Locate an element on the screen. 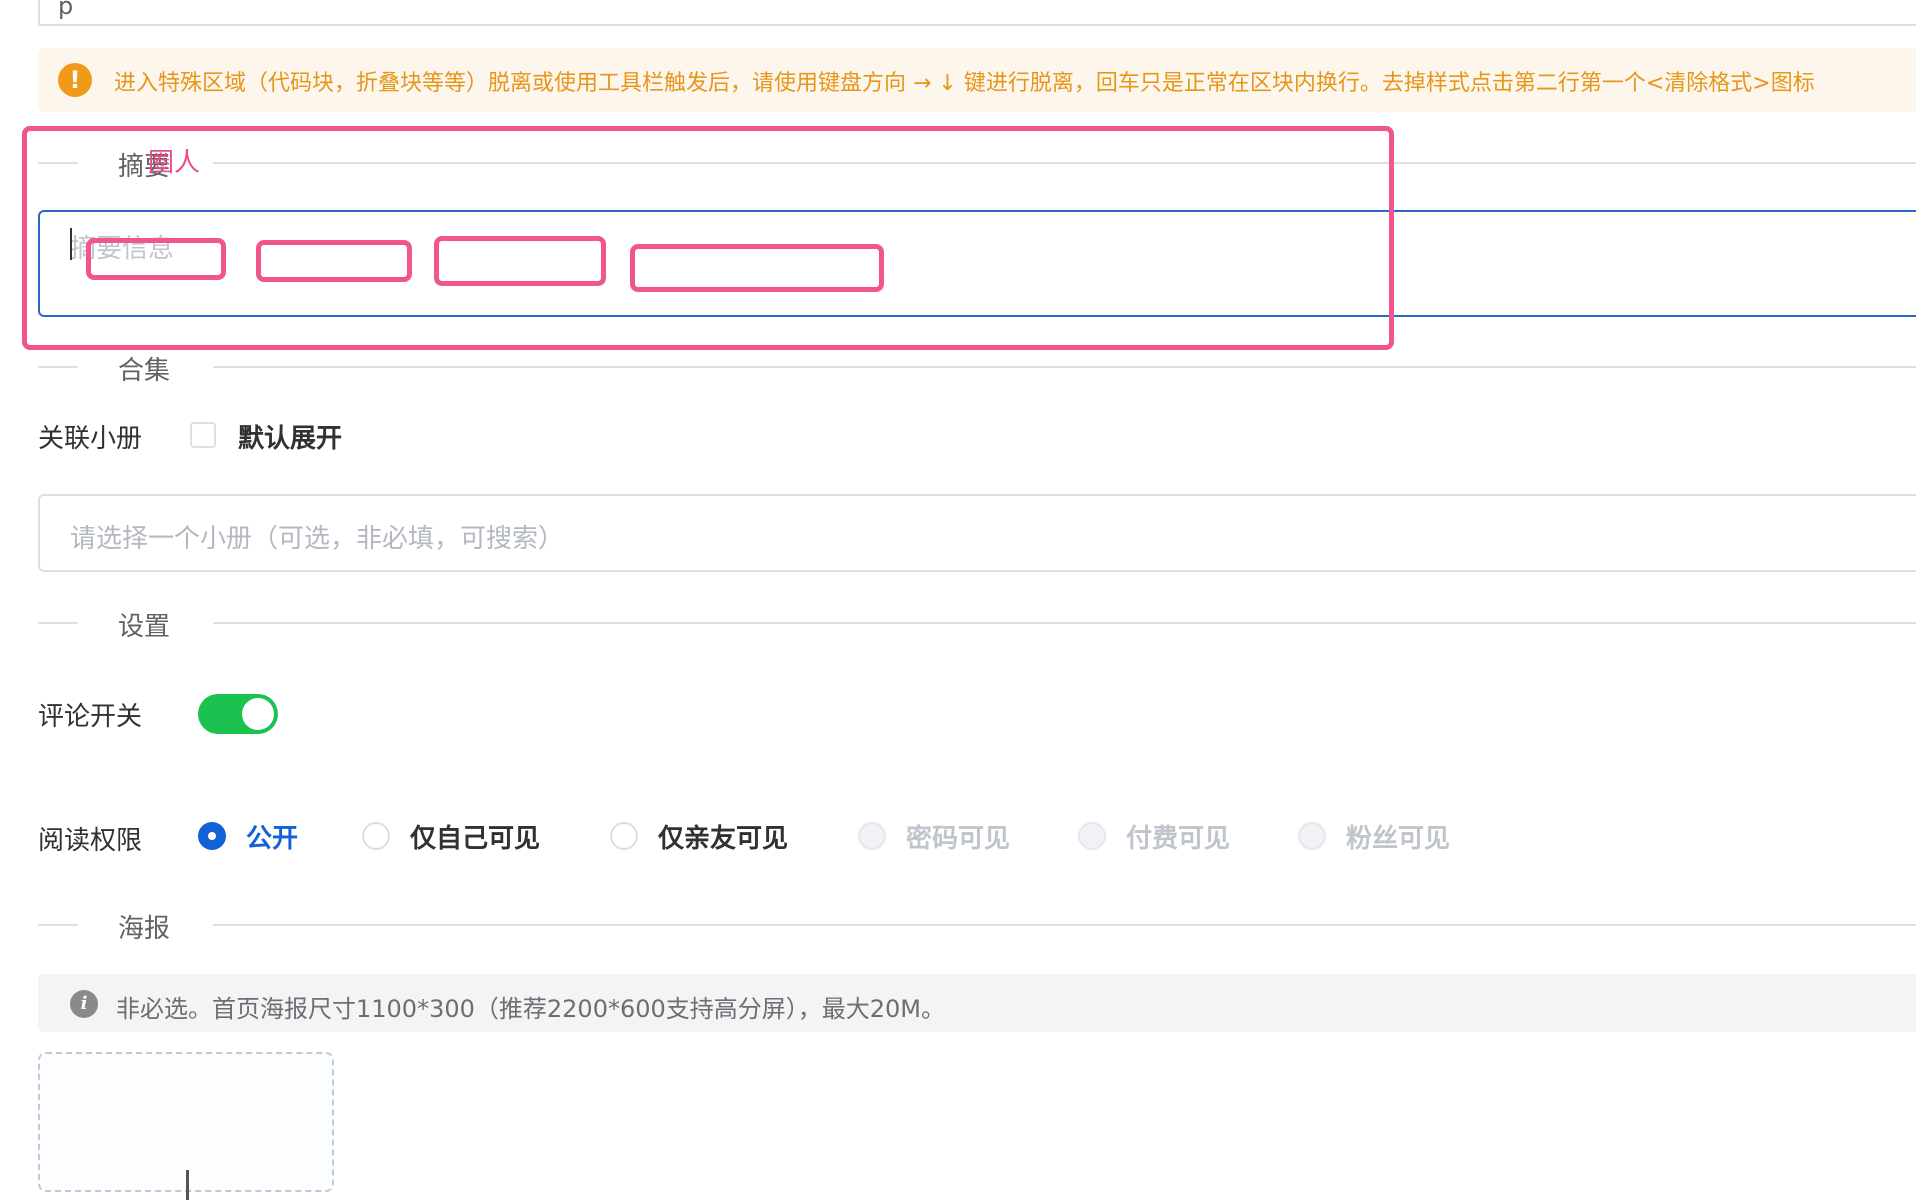 The image size is (1916, 1200). radio-public is located at coordinates (212, 836).